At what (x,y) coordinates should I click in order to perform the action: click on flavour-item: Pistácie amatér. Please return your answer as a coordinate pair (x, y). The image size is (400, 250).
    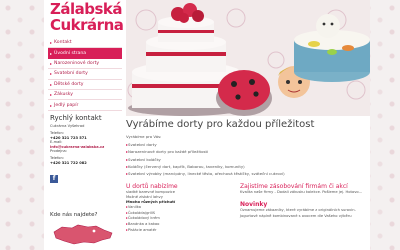
    Looking at the image, I should click on (180, 231).